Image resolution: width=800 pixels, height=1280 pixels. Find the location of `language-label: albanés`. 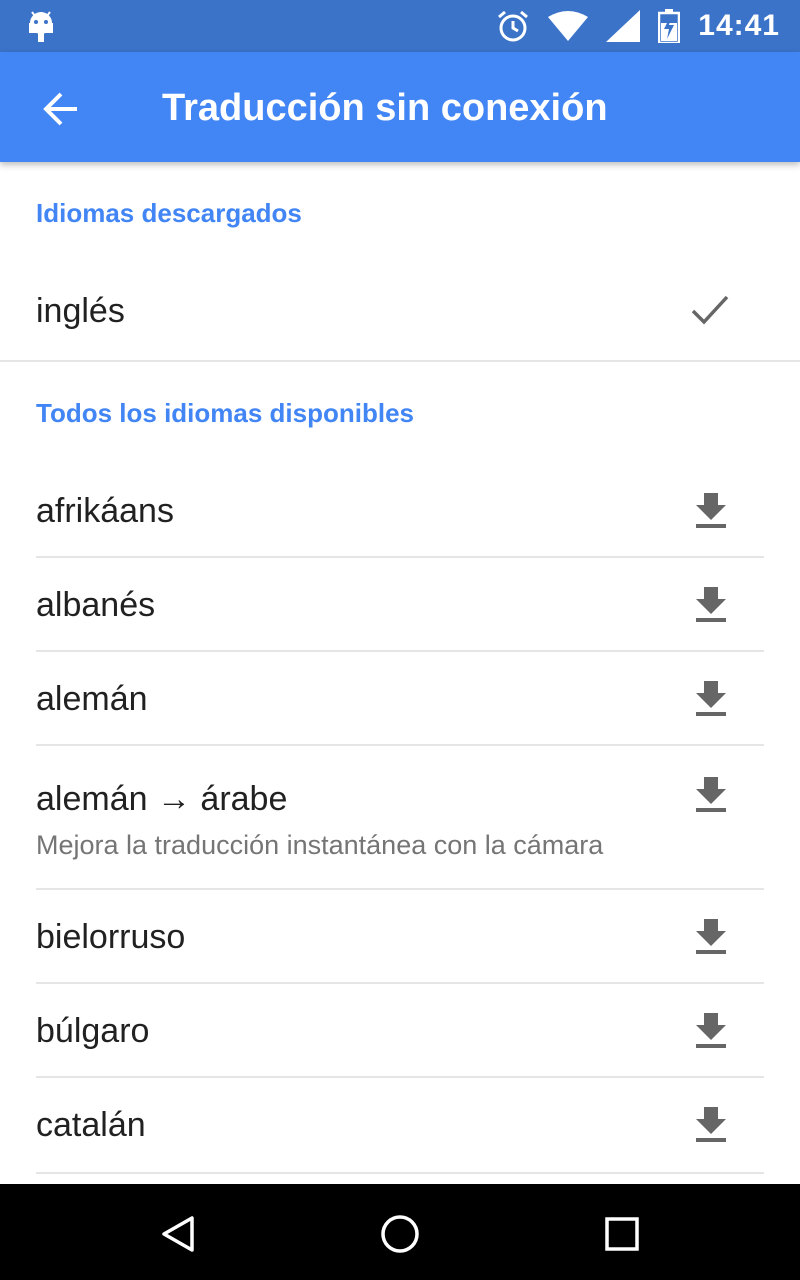

language-label: albanés is located at coordinates (96, 605).